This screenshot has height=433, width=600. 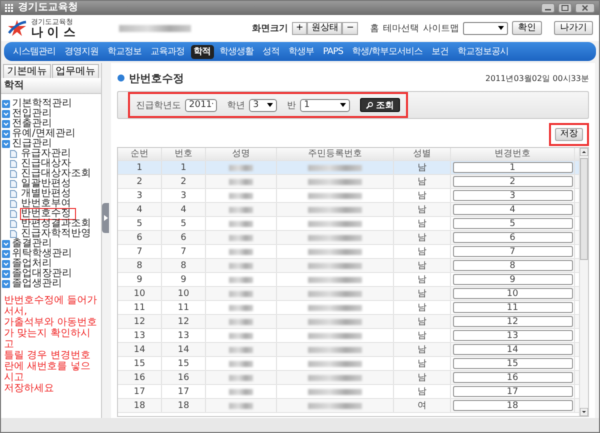 I want to click on table-row: 8 8 남 8, so click(x=348, y=266).